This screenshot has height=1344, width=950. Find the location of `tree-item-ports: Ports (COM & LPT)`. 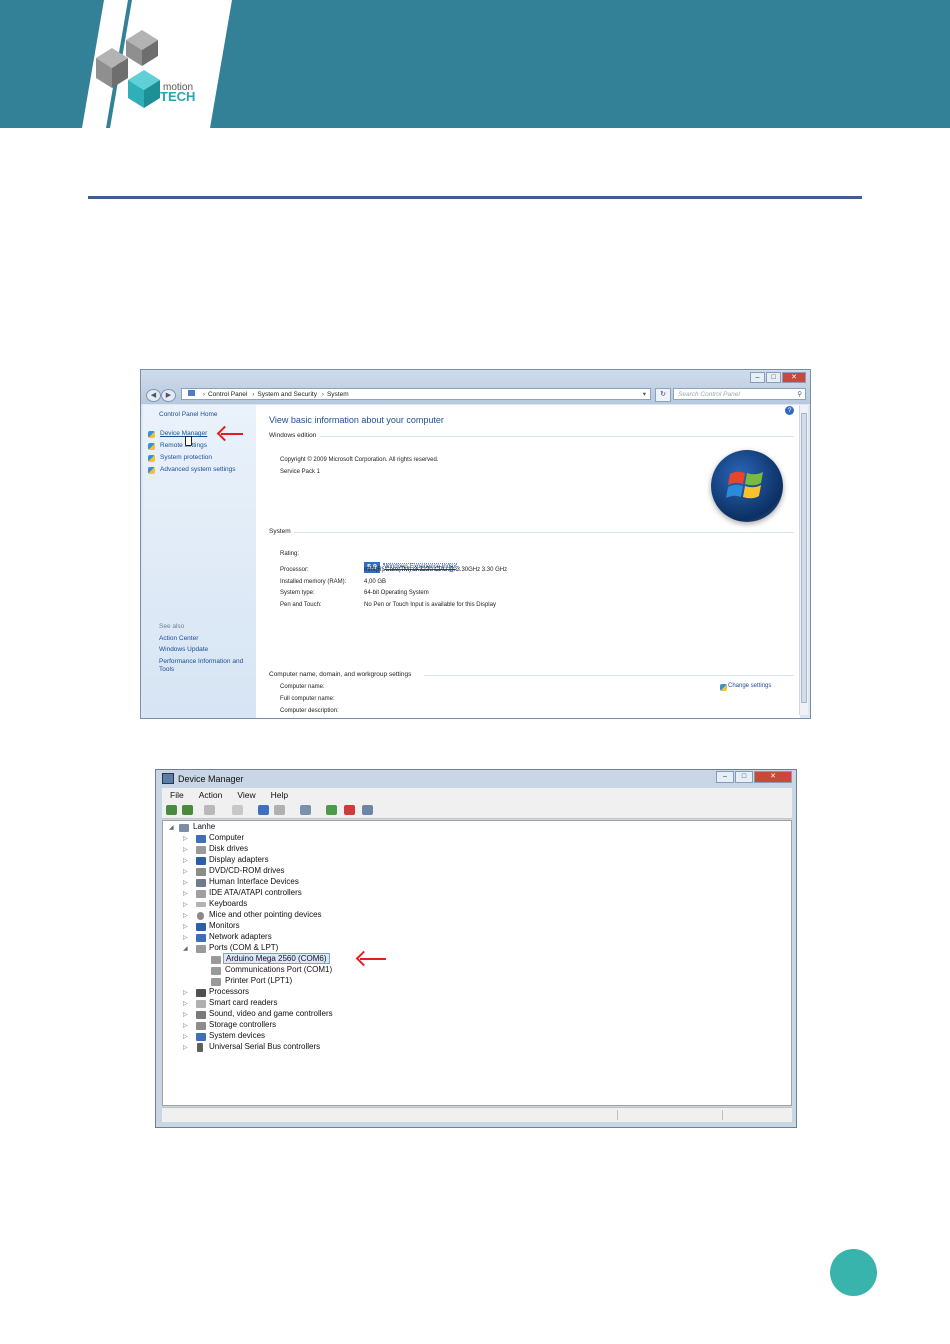

tree-item-ports: Ports (COM & LPT) is located at coordinates (243, 947).